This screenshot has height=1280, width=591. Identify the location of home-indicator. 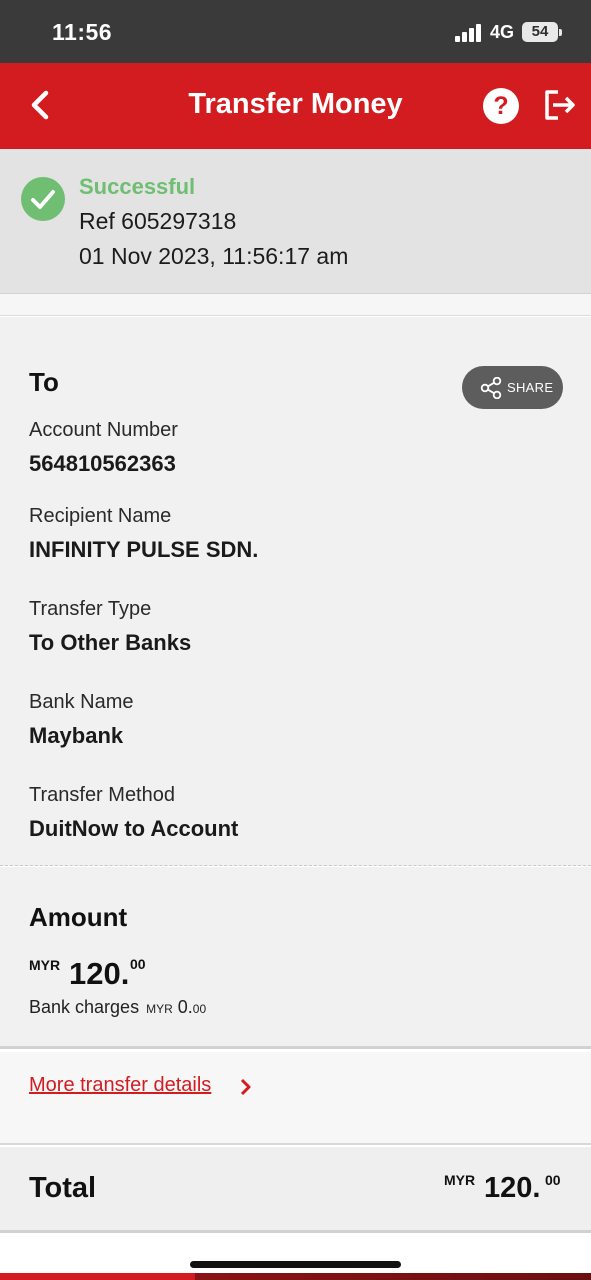
(295, 1264).